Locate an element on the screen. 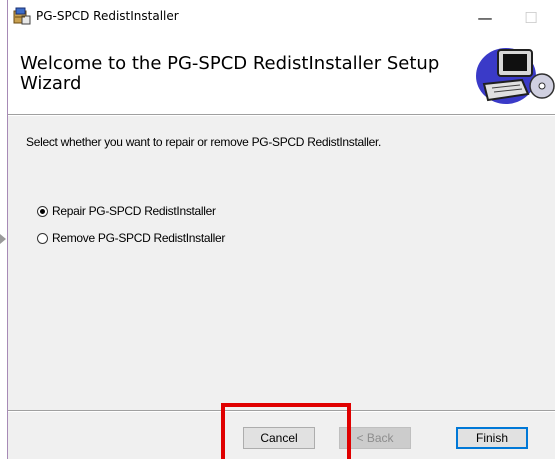 The width and height of the screenshot is (555, 459). computer-cd-icon is located at coordinates (515, 76).